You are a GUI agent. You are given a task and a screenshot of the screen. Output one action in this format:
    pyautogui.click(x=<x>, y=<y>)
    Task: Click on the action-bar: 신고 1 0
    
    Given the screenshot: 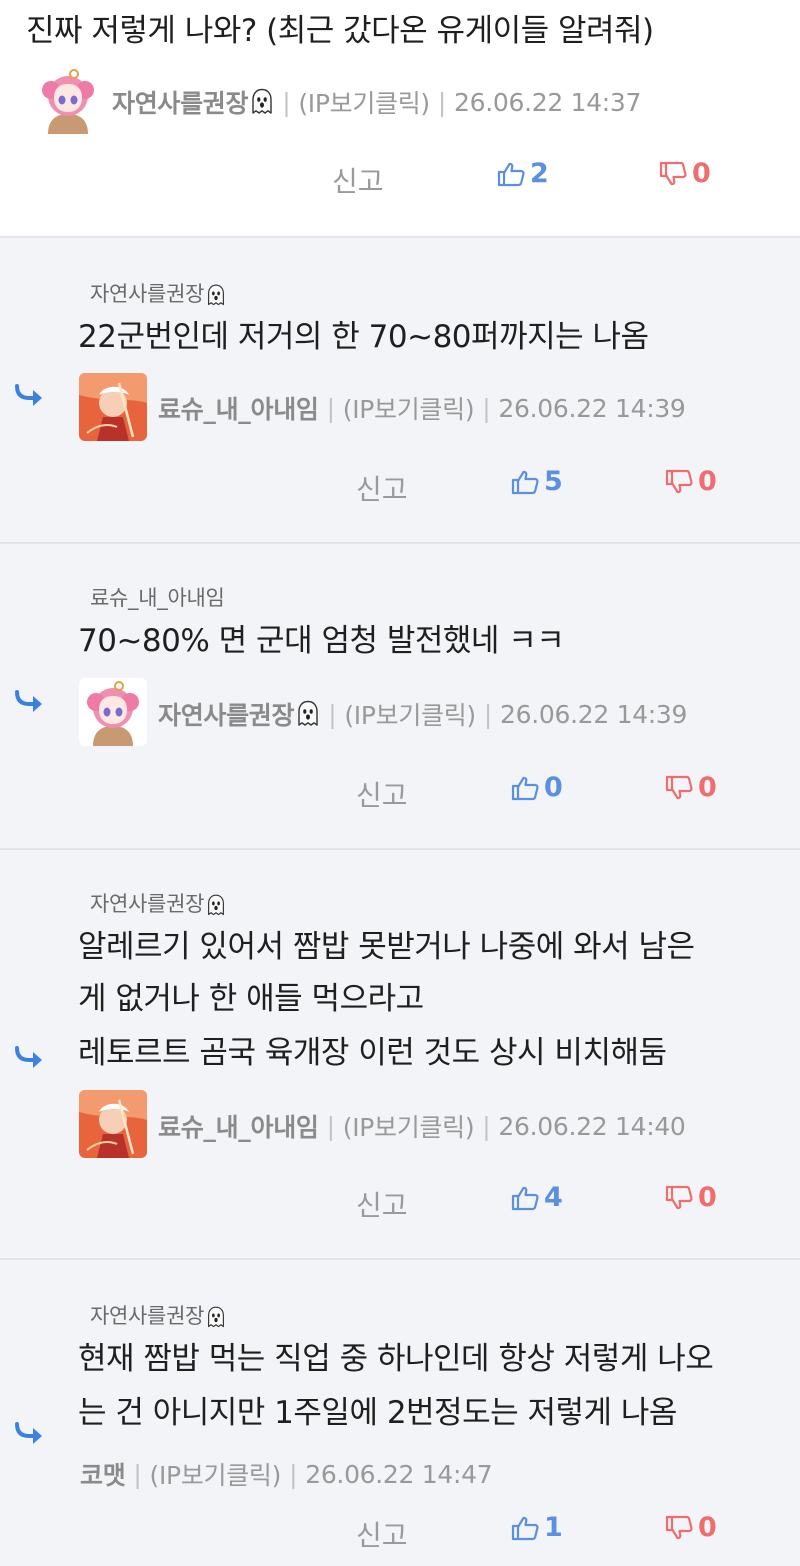 What is the action you would take?
    pyautogui.click(x=400, y=1531)
    